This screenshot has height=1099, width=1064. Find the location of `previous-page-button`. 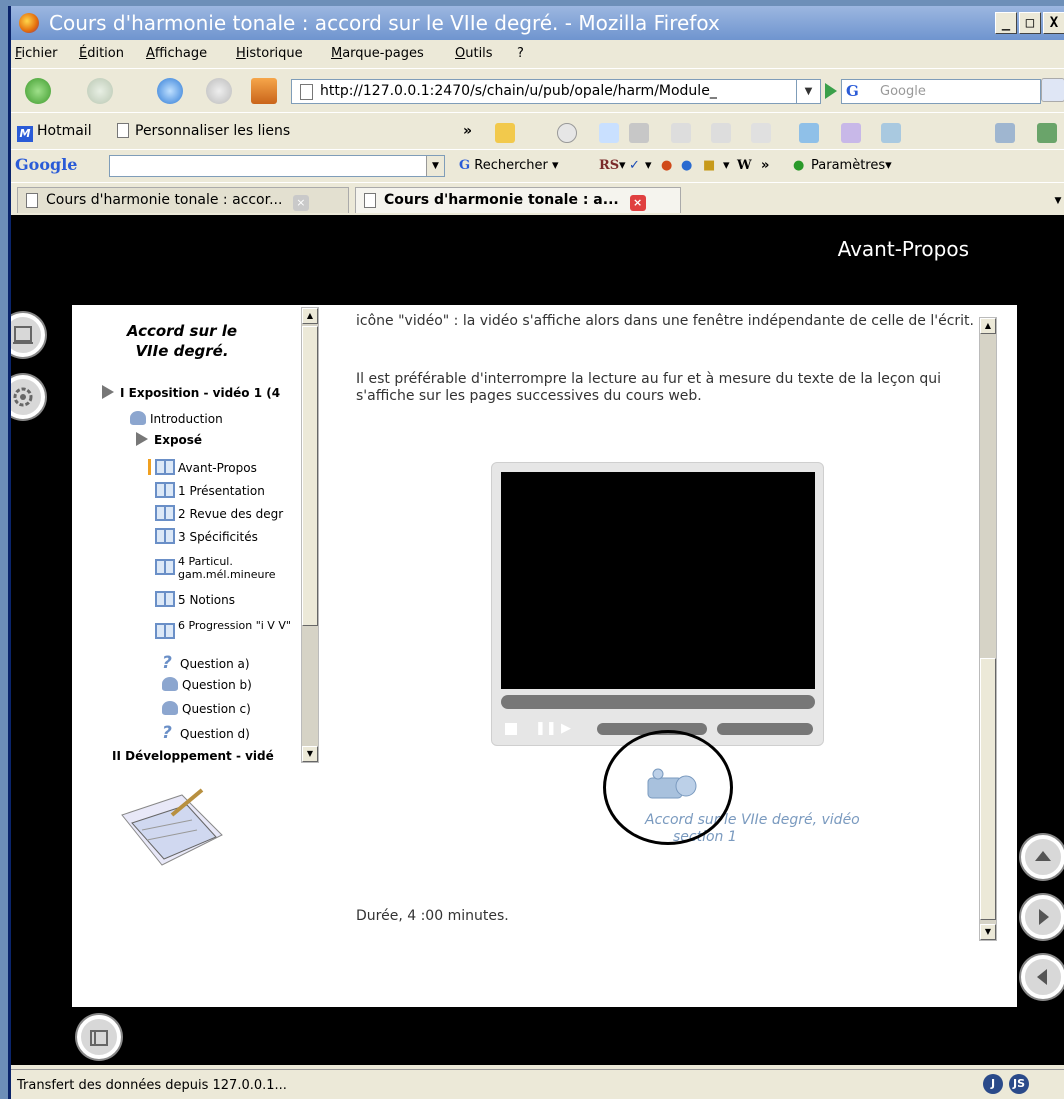

previous-page-button is located at coordinates (1042, 857).